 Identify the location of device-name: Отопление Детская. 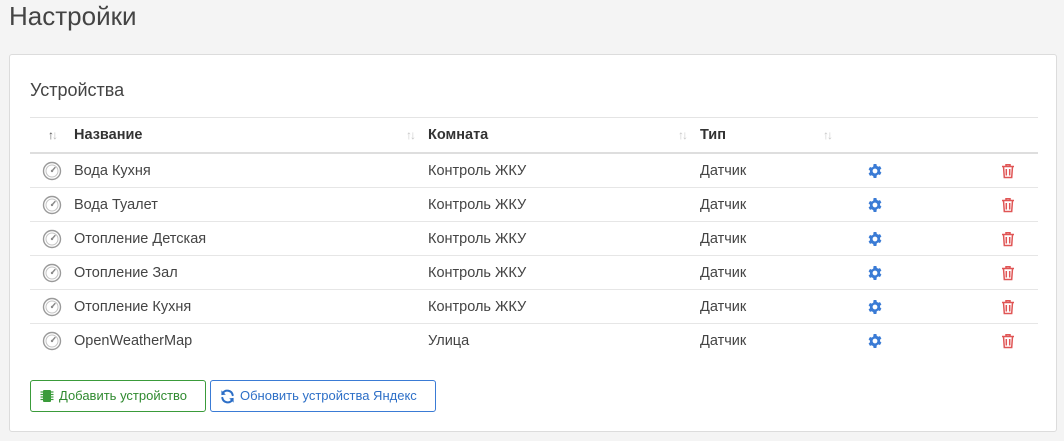
(251, 238).